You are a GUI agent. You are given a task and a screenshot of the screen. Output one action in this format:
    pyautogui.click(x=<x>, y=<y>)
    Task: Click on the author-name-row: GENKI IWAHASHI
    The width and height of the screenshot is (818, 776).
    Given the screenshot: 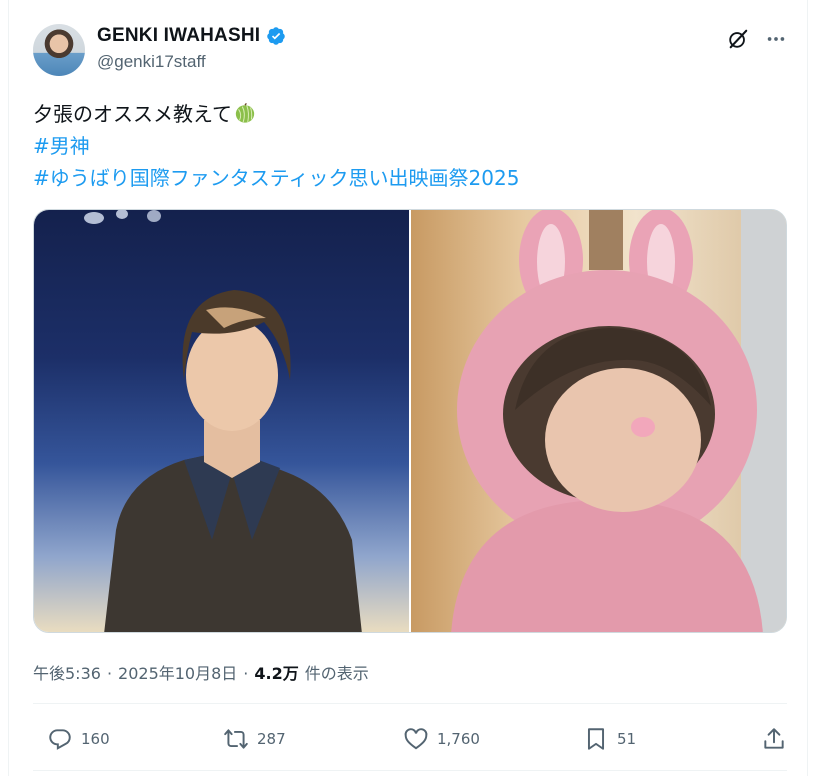 What is the action you would take?
    pyautogui.click(x=191, y=36)
    